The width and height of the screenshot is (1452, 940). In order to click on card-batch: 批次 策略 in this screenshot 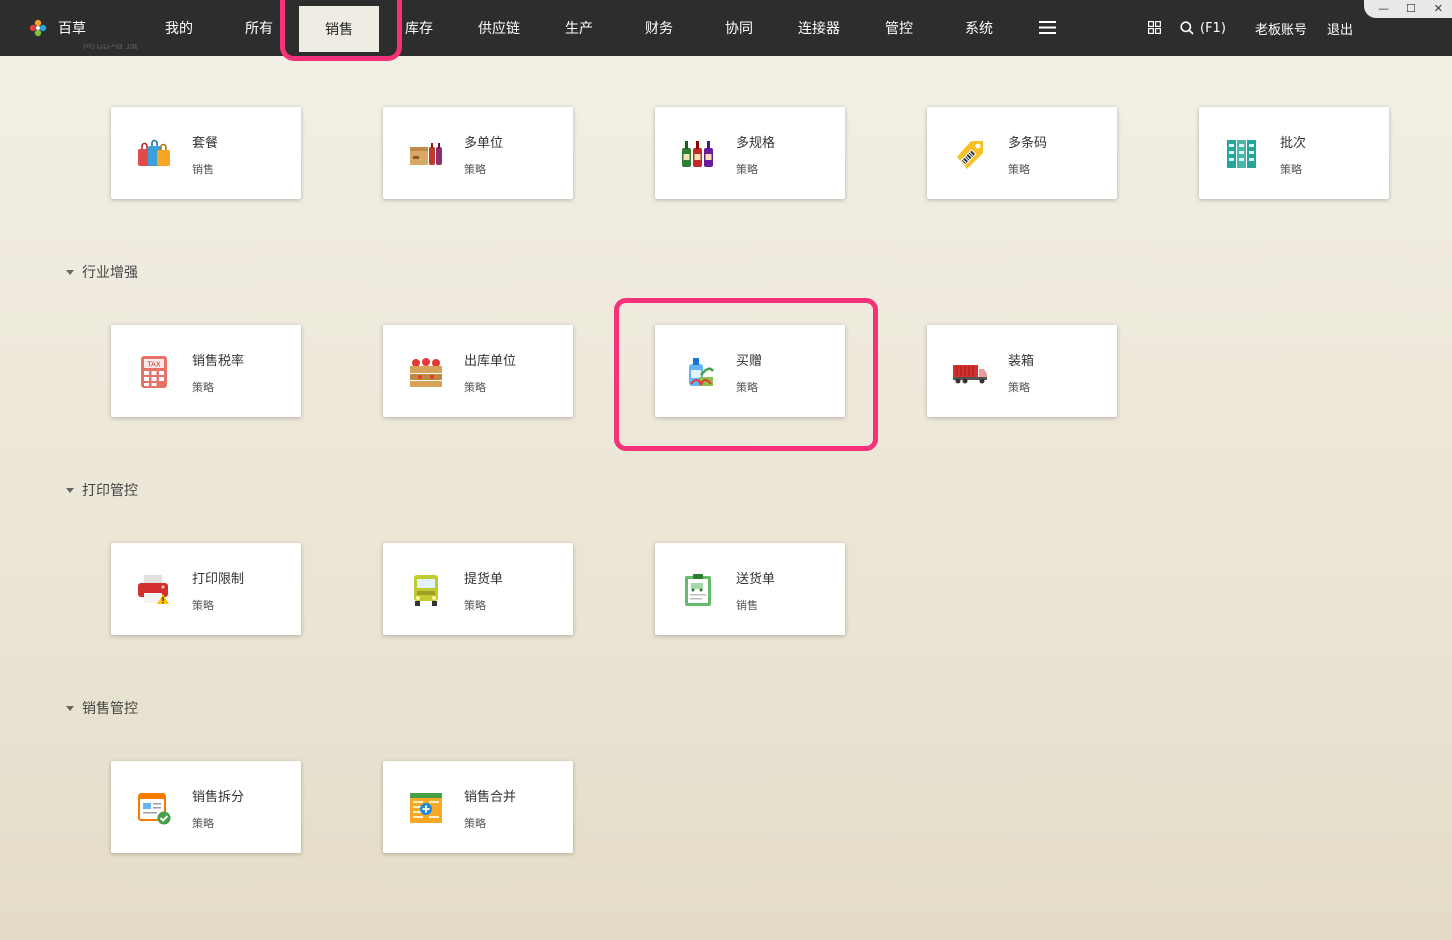, I will do `click(1294, 153)`.